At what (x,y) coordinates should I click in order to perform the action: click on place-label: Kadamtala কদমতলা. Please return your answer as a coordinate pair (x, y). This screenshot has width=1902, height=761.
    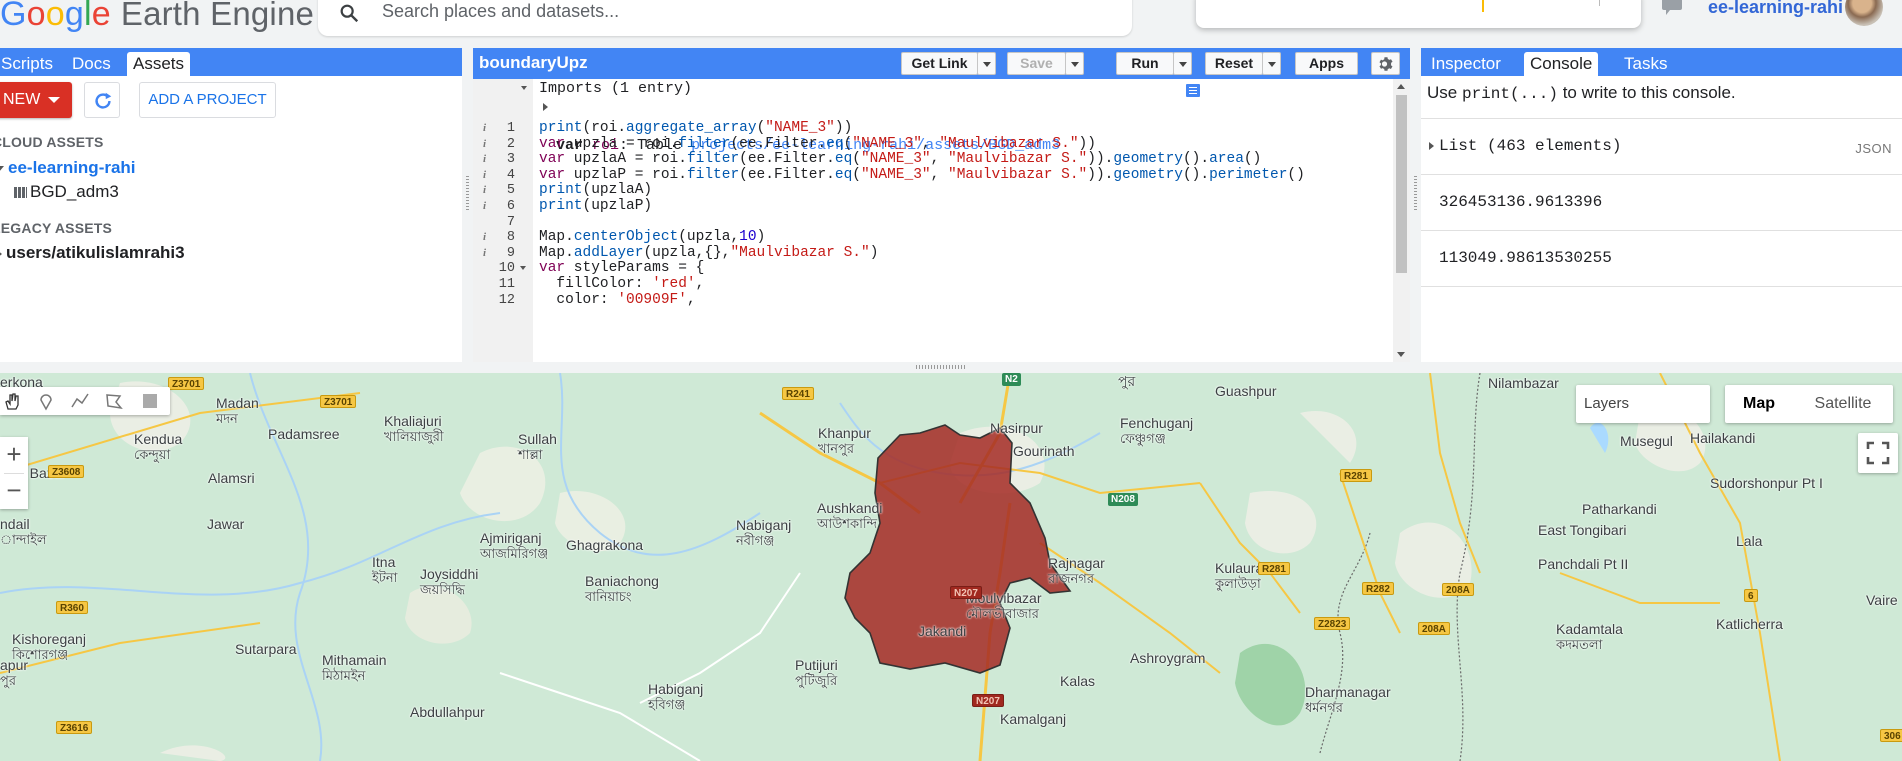
    Looking at the image, I should click on (1589, 637).